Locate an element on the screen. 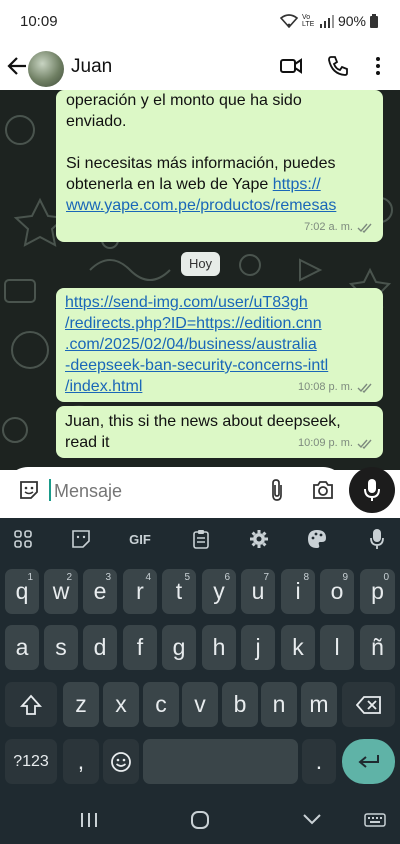 The image size is (400, 844). key-h: h is located at coordinates (219, 647).